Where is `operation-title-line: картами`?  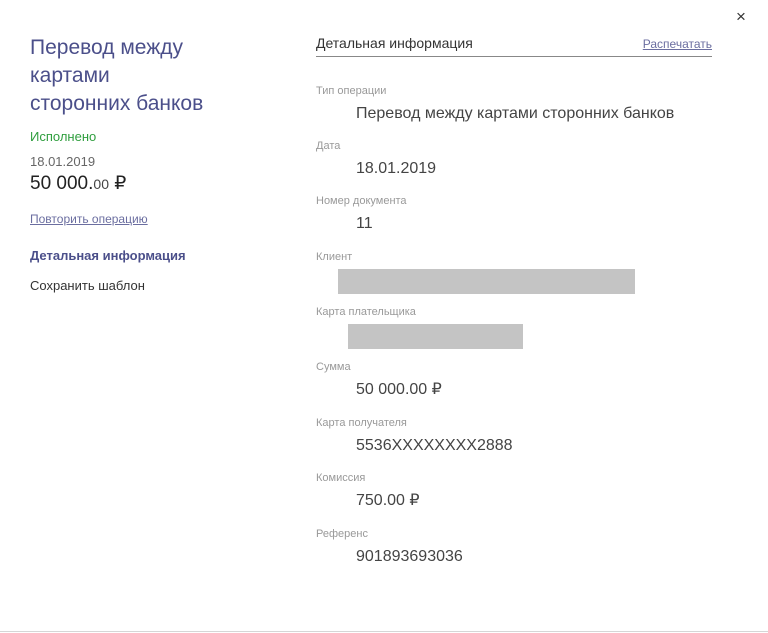
operation-title-line: картами is located at coordinates (70, 75).